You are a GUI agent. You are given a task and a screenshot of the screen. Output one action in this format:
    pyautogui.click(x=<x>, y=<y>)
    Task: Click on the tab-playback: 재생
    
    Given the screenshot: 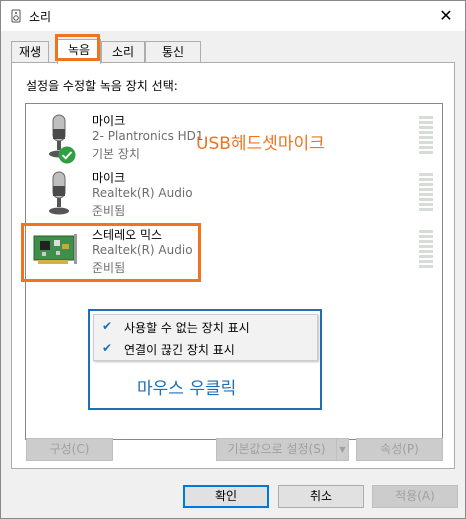 What is the action you would take?
    pyautogui.click(x=30, y=52)
    